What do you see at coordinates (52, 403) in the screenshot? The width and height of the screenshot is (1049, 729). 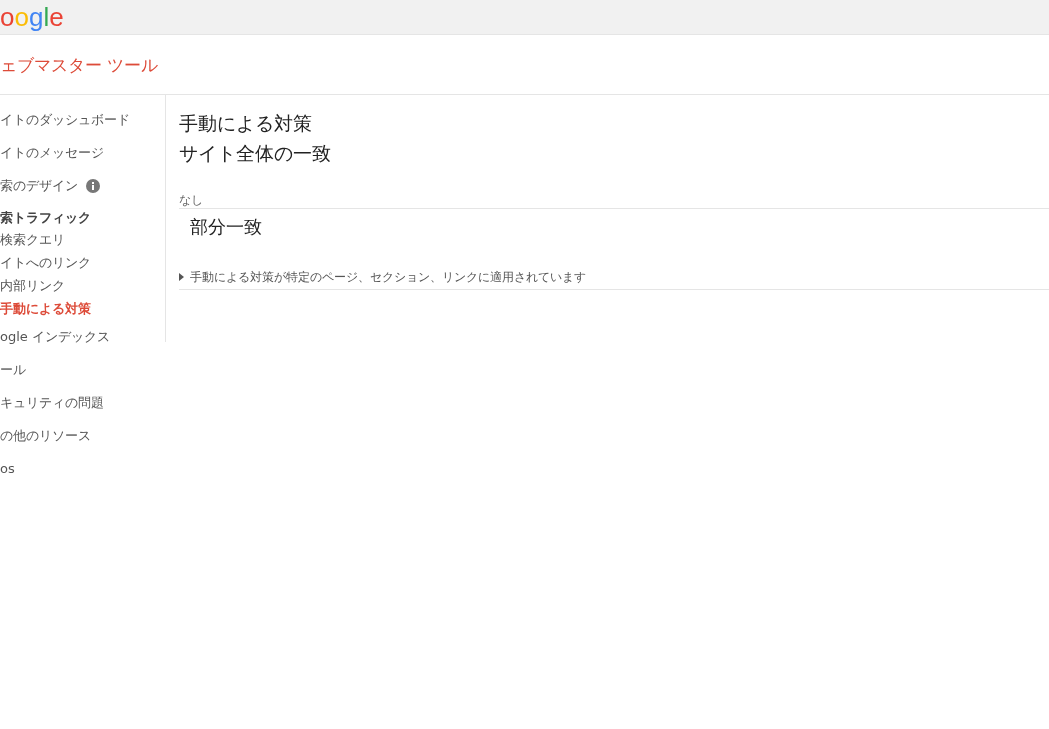 I see `sidebar-item: キュリティの問題` at bounding box center [52, 403].